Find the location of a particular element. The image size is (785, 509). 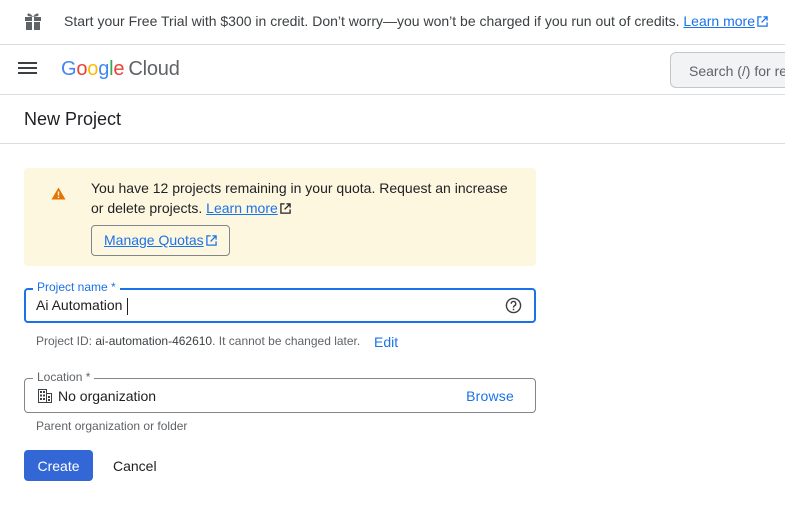

logo-cloud-wordmark: Cloud is located at coordinates (154, 69).